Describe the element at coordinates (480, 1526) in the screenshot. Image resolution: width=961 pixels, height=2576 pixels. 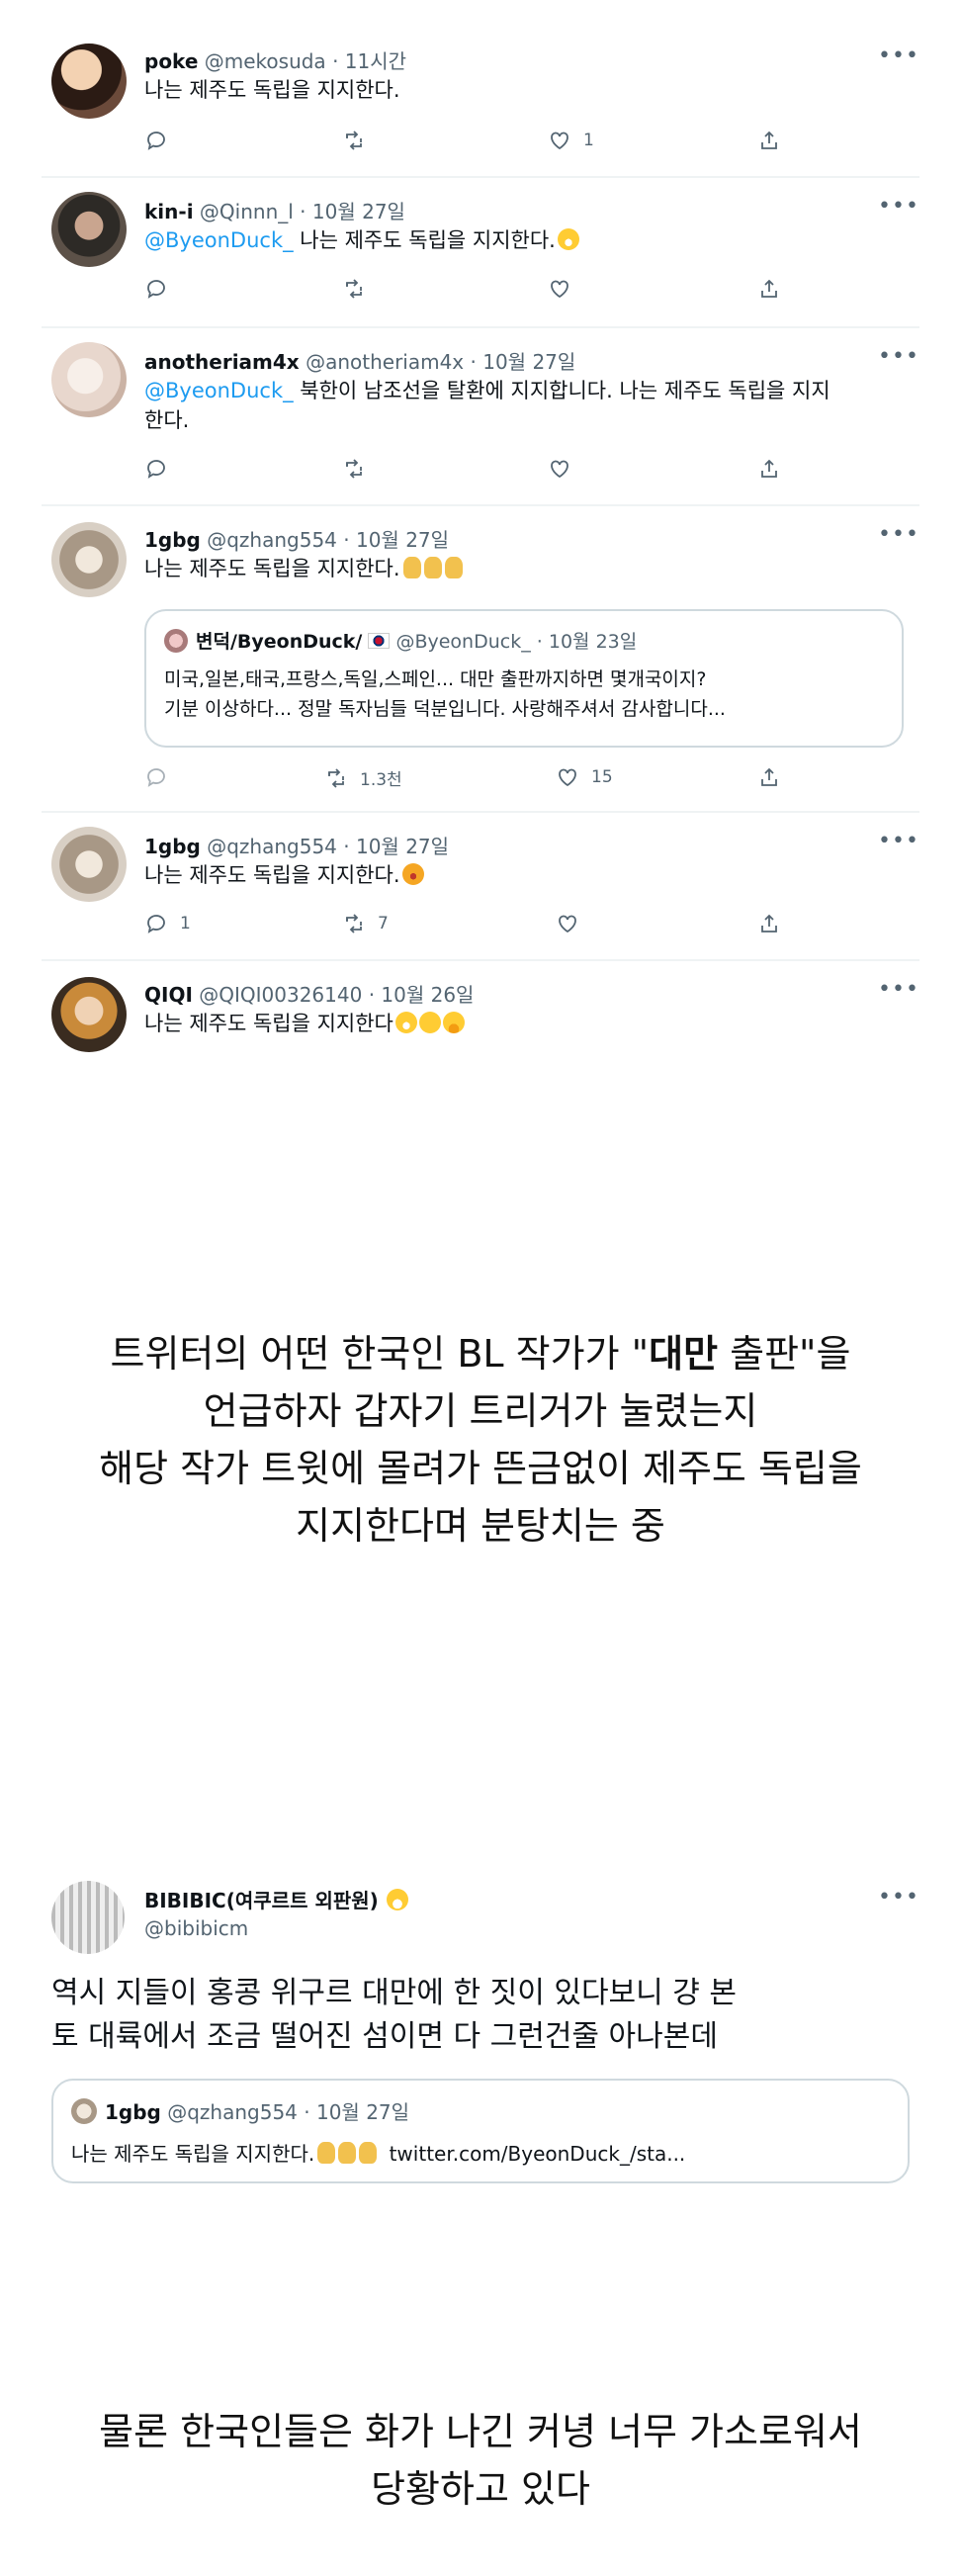
I see `caption-line: 지지한다며 분탕치는 중` at that location.